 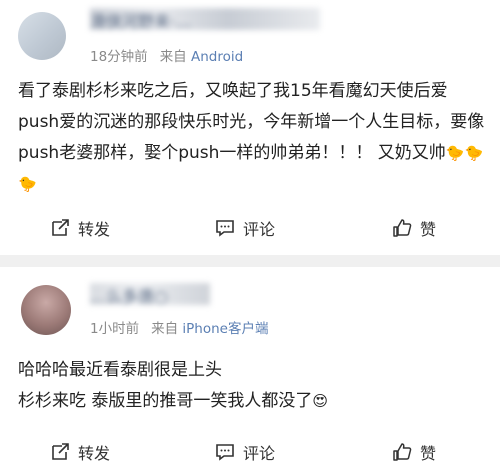 I want to click on emoji-heart-eyes: 😍, so click(x=320, y=401).